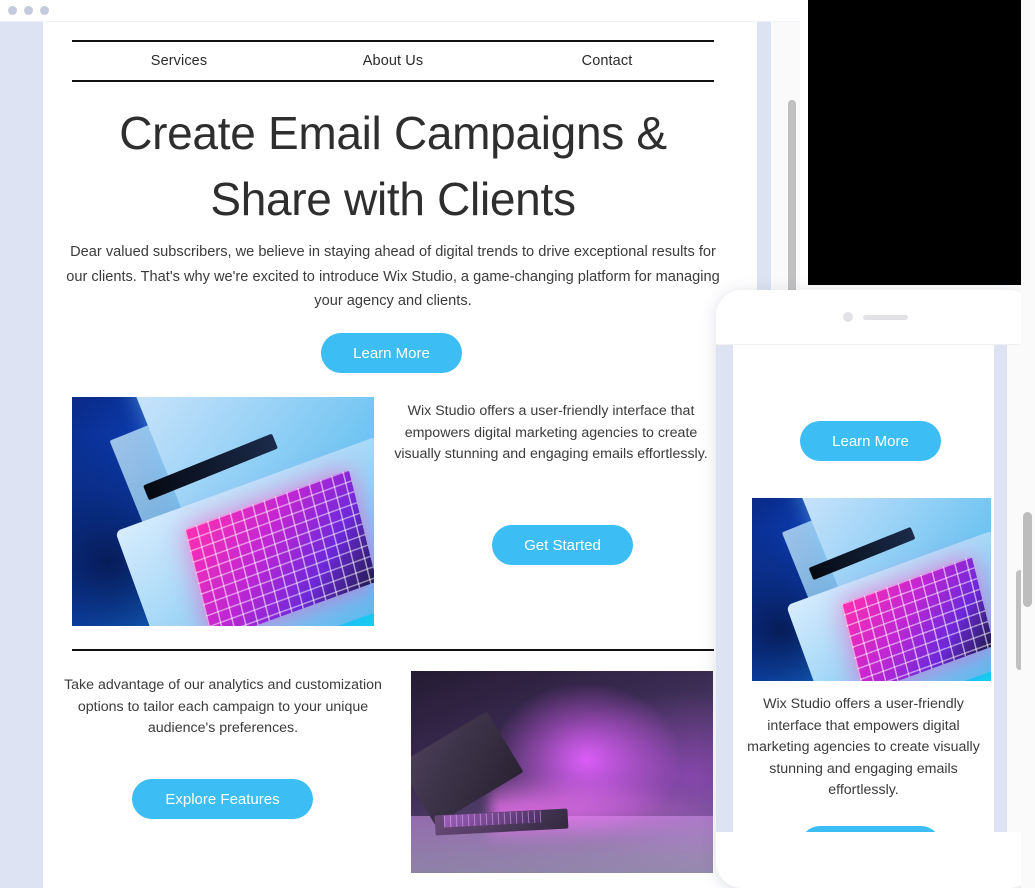 The height and width of the screenshot is (888, 1035). What do you see at coordinates (848, 317) in the screenshot?
I see `camera-icon` at bounding box center [848, 317].